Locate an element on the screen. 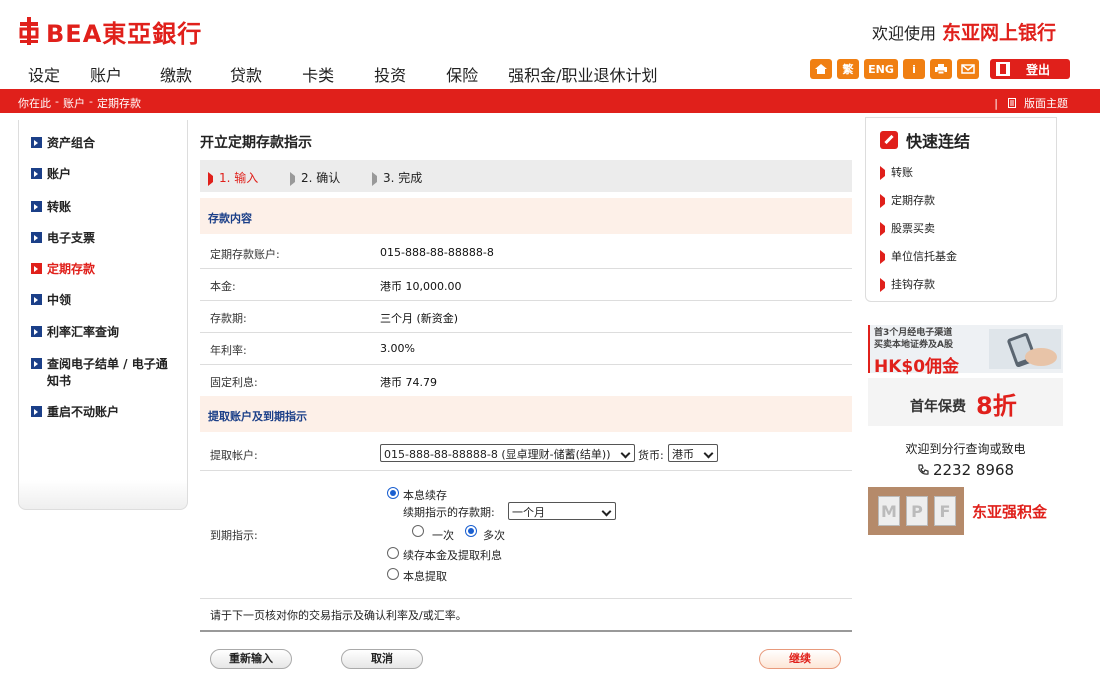 This screenshot has height=700, width=1100. withdraw-account-select: 015-888-88-88888-8 (显卓理财-储蓄(结单)) is located at coordinates (507, 453).